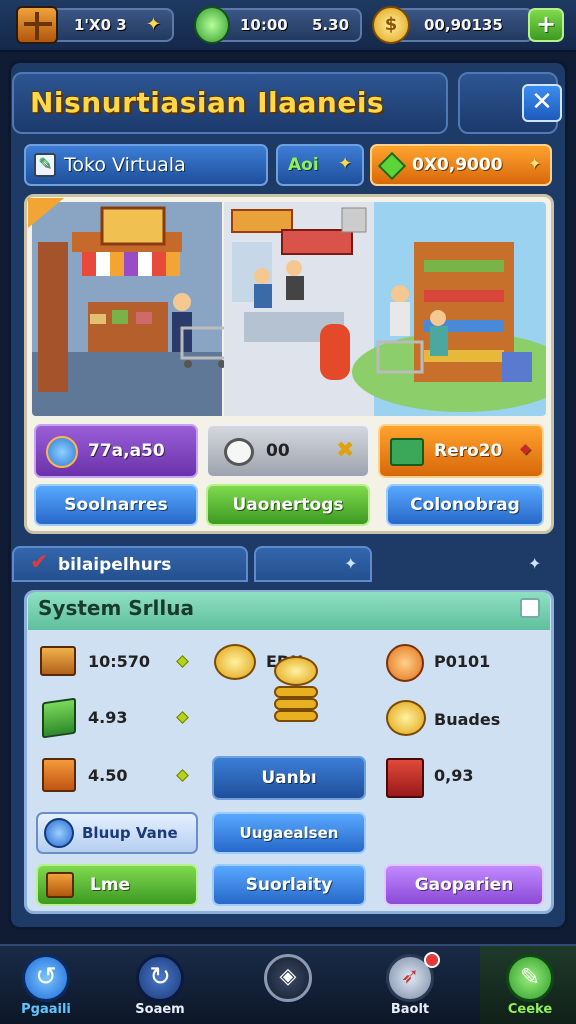 Image resolution: width=576 pixels, height=1024 pixels. What do you see at coordinates (289, 833) in the screenshot?
I see `uugaealsen-button: Uugaealsen` at bounding box center [289, 833].